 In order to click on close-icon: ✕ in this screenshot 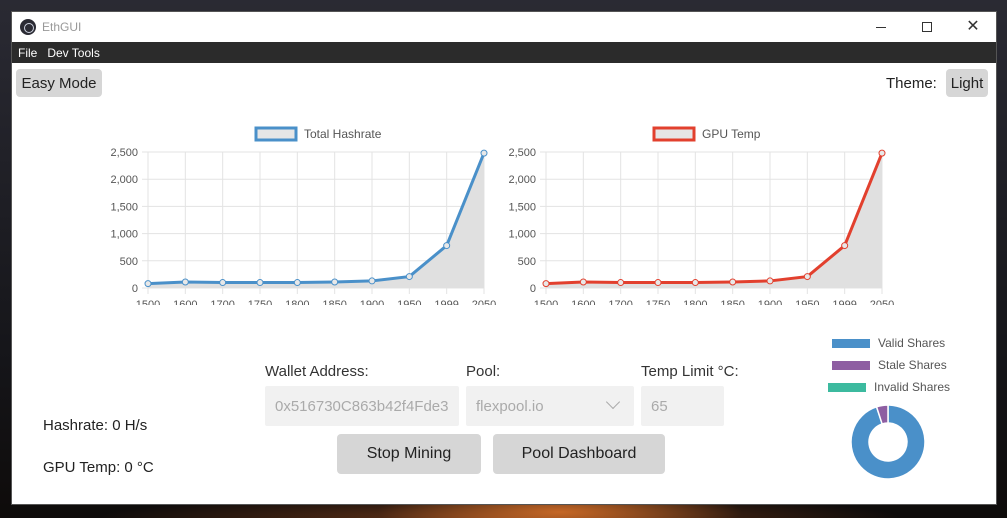, I will do `click(973, 26)`.